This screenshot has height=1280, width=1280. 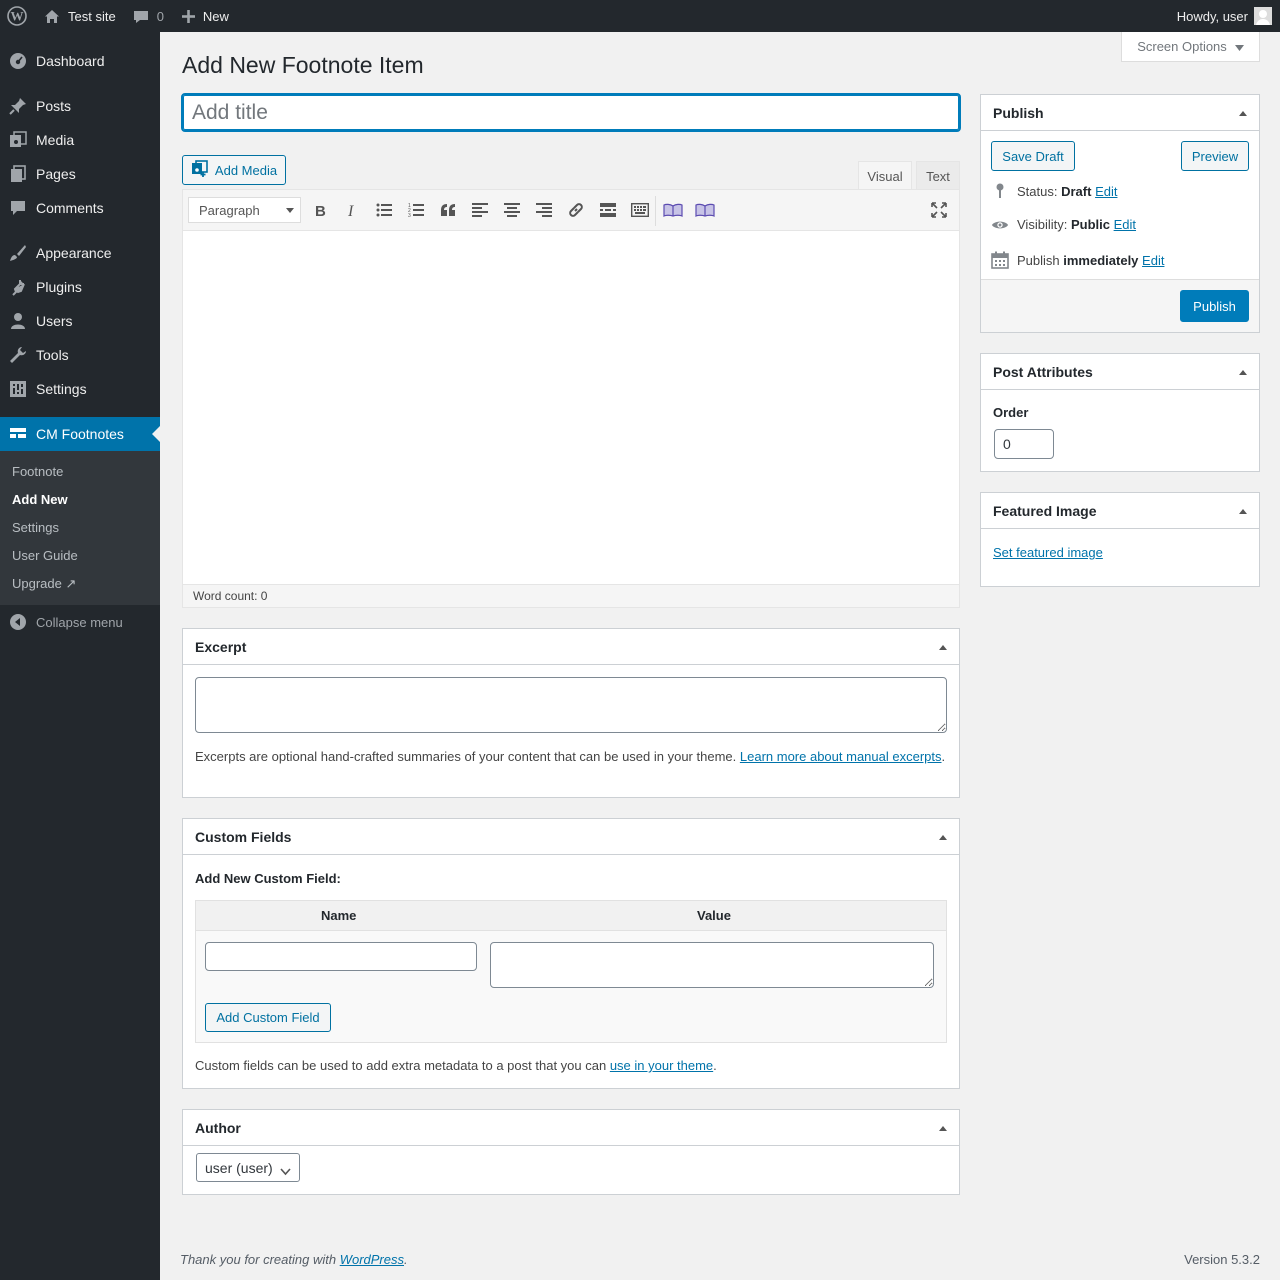 I want to click on edit-status-link: Edit, so click(x=1106, y=191).